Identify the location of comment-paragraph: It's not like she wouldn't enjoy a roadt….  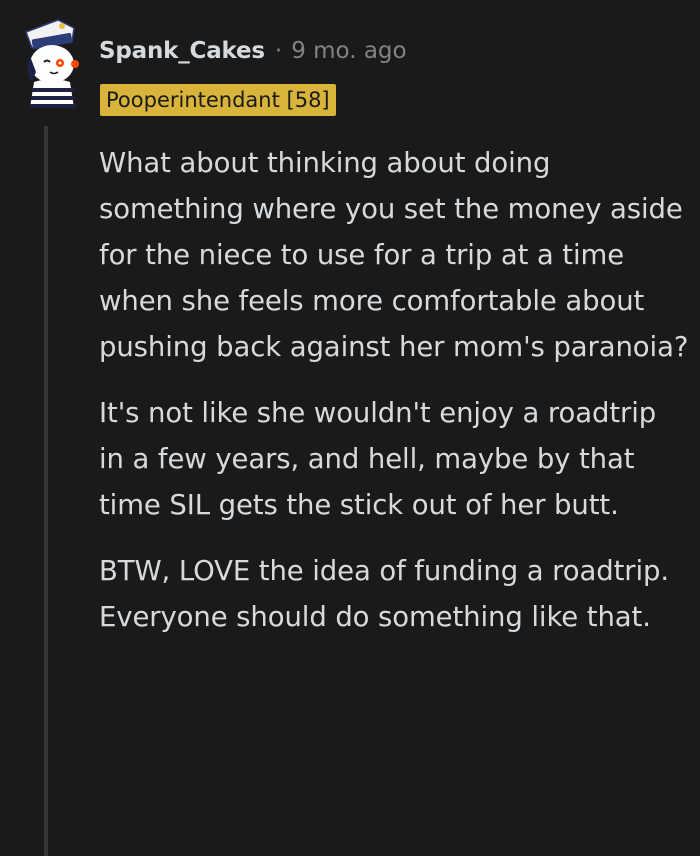
(378, 459).